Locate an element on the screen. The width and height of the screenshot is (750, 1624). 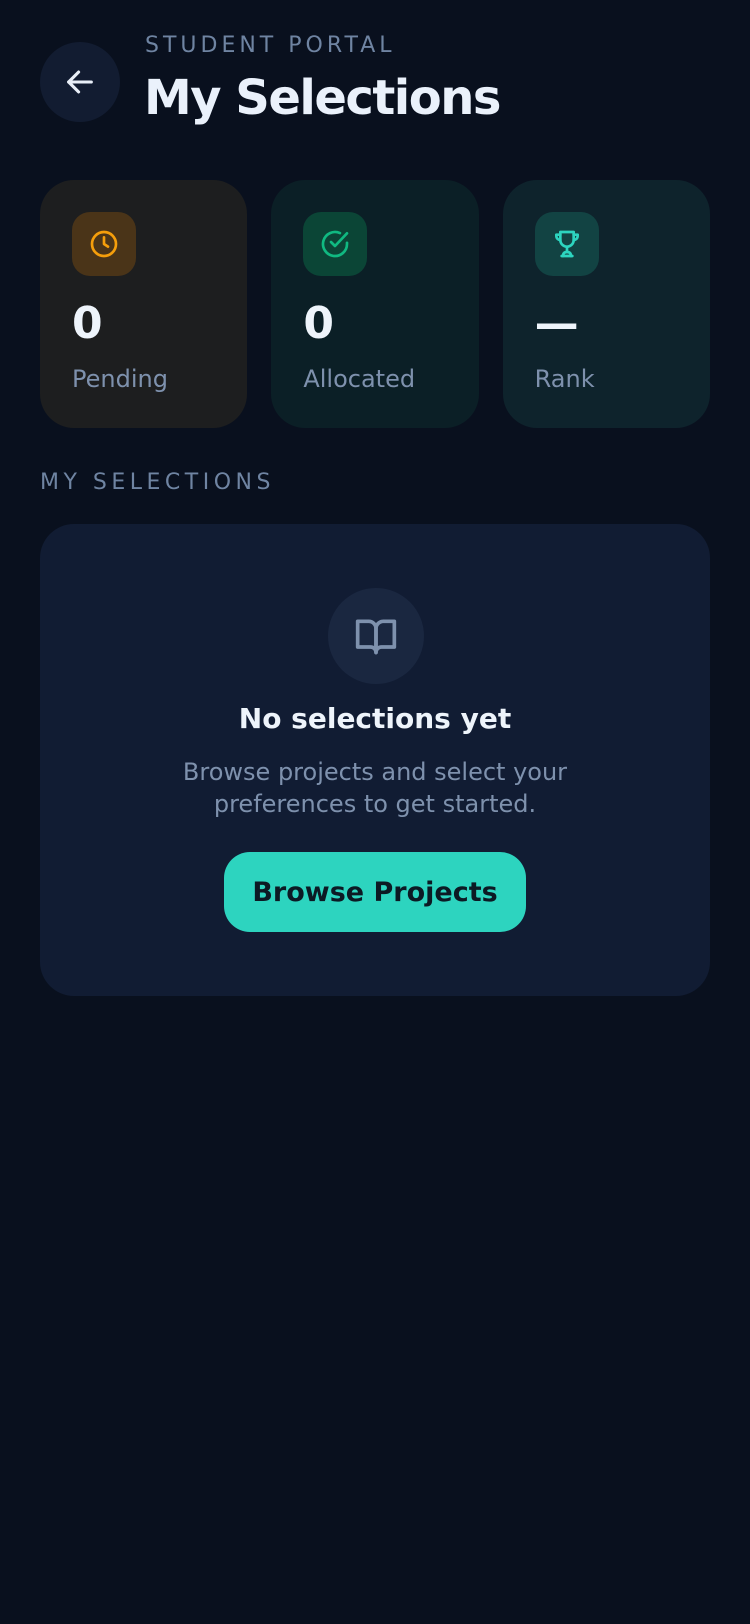
stats-row: 0 Pending 0 Allocated — Rank is located at coordinates (375, 304).